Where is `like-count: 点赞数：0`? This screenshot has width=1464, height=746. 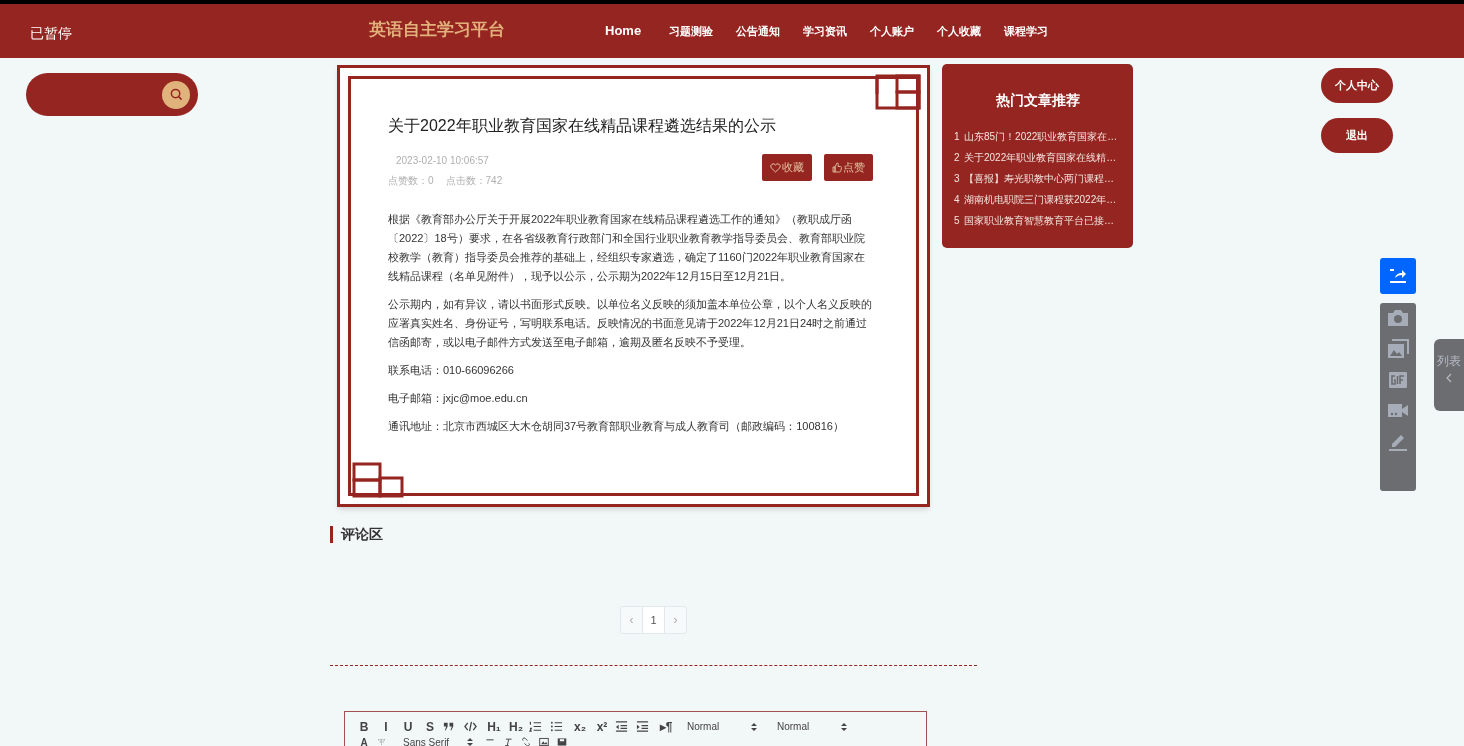 like-count: 点赞数：0 is located at coordinates (411, 181).